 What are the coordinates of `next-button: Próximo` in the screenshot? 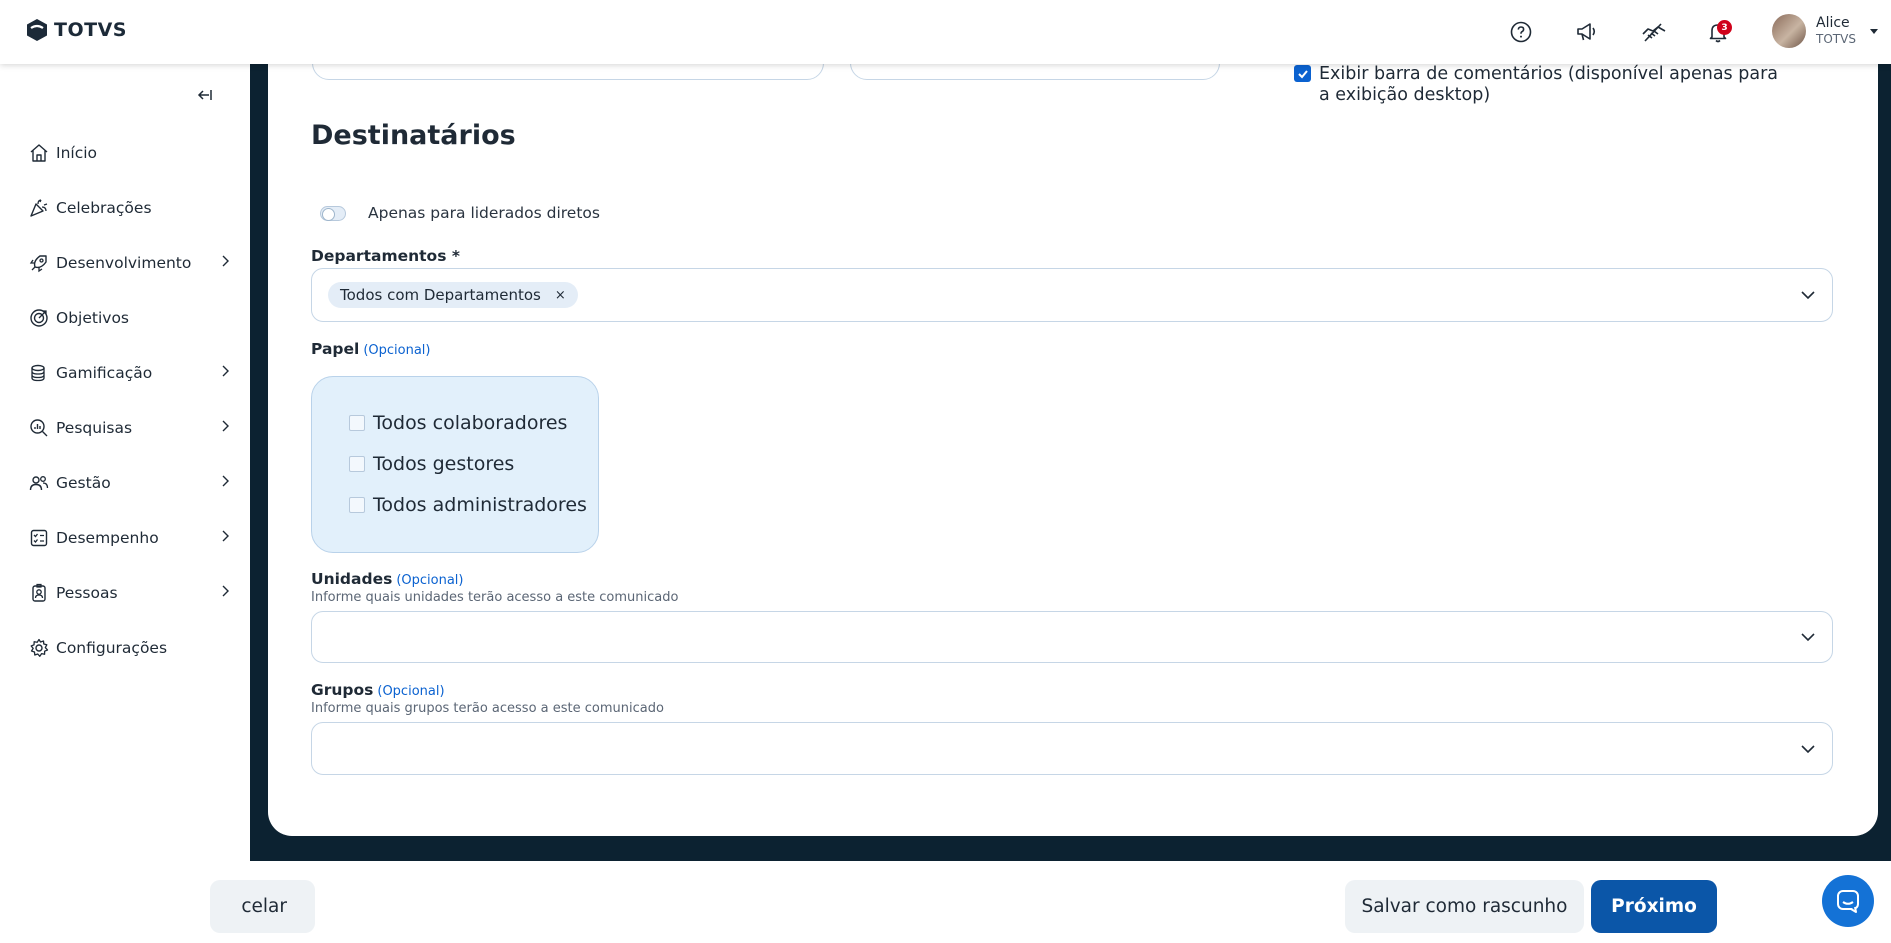 It's located at (1654, 906).